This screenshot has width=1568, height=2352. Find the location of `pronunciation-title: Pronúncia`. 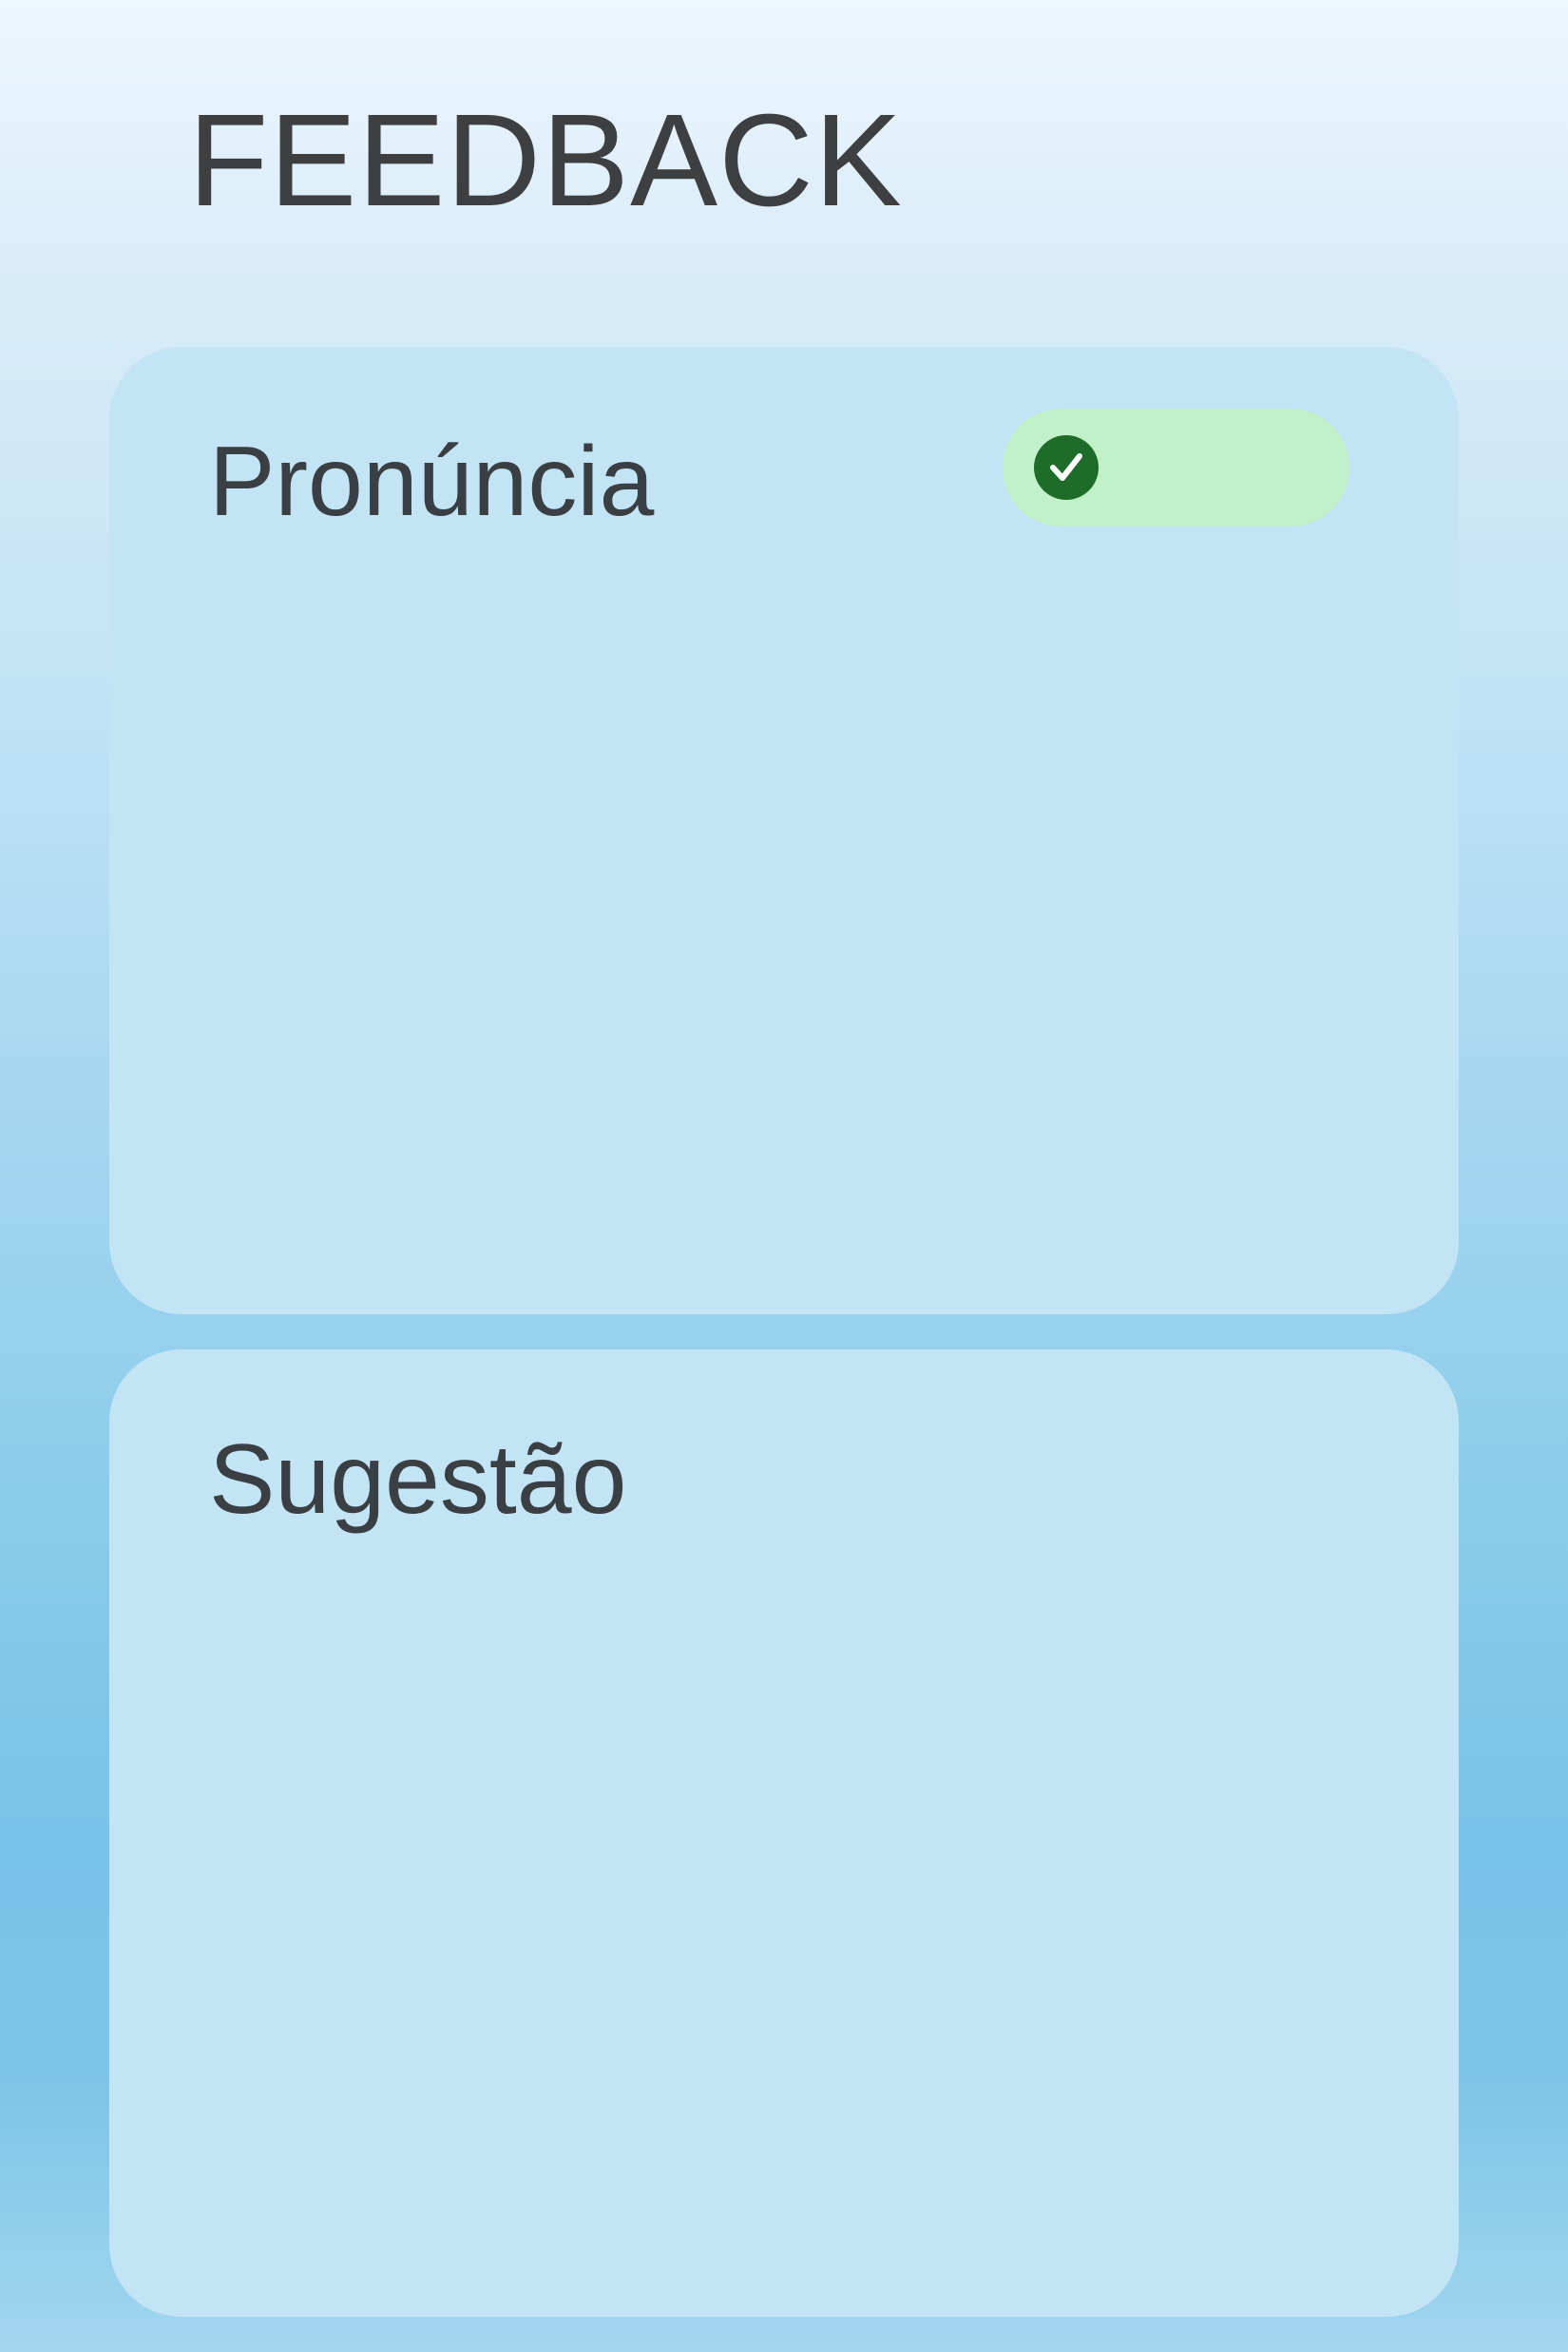

pronunciation-title: Pronúncia is located at coordinates (432, 482).